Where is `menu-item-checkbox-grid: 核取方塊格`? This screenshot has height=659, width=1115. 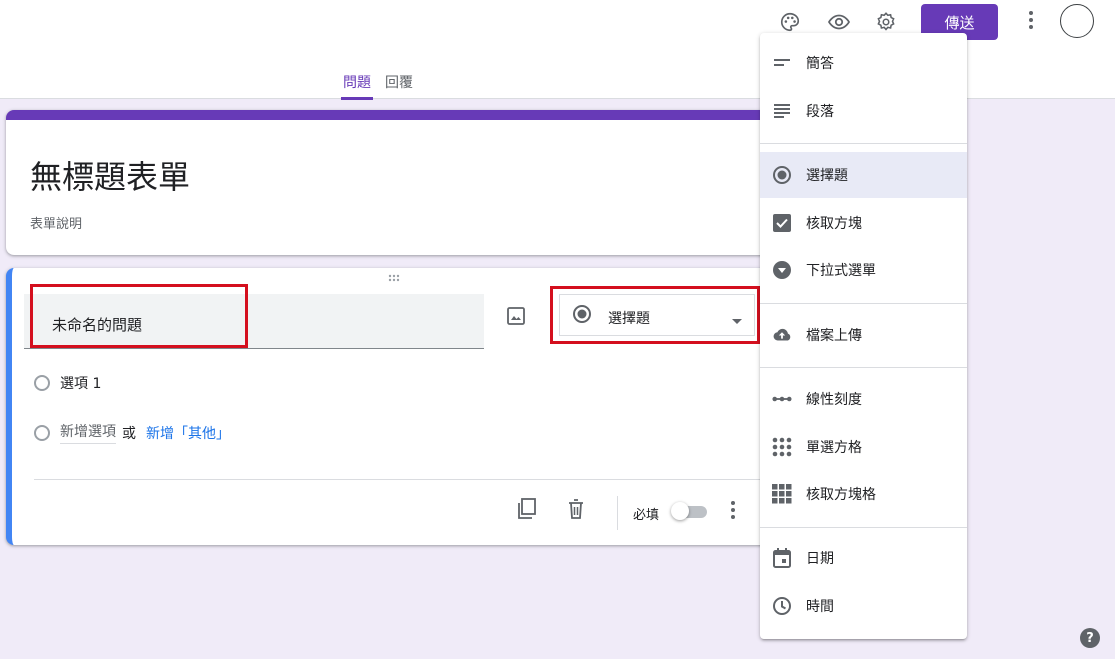
menu-item-checkbox-grid: 核取方塊格 is located at coordinates (863, 494).